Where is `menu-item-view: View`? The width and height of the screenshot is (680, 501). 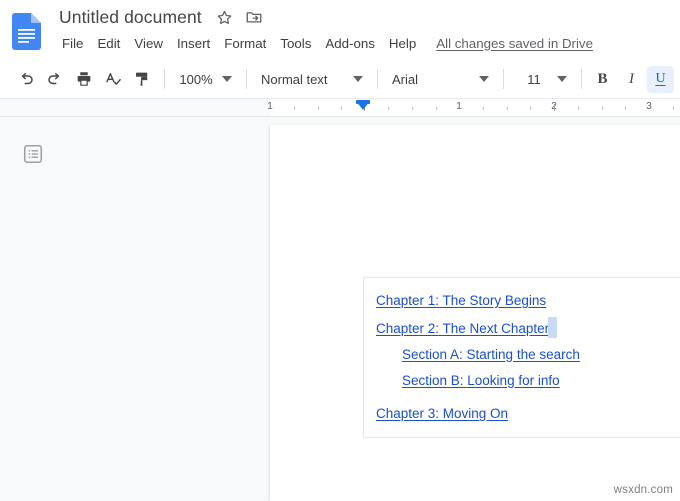 menu-item-view: View is located at coordinates (148, 43).